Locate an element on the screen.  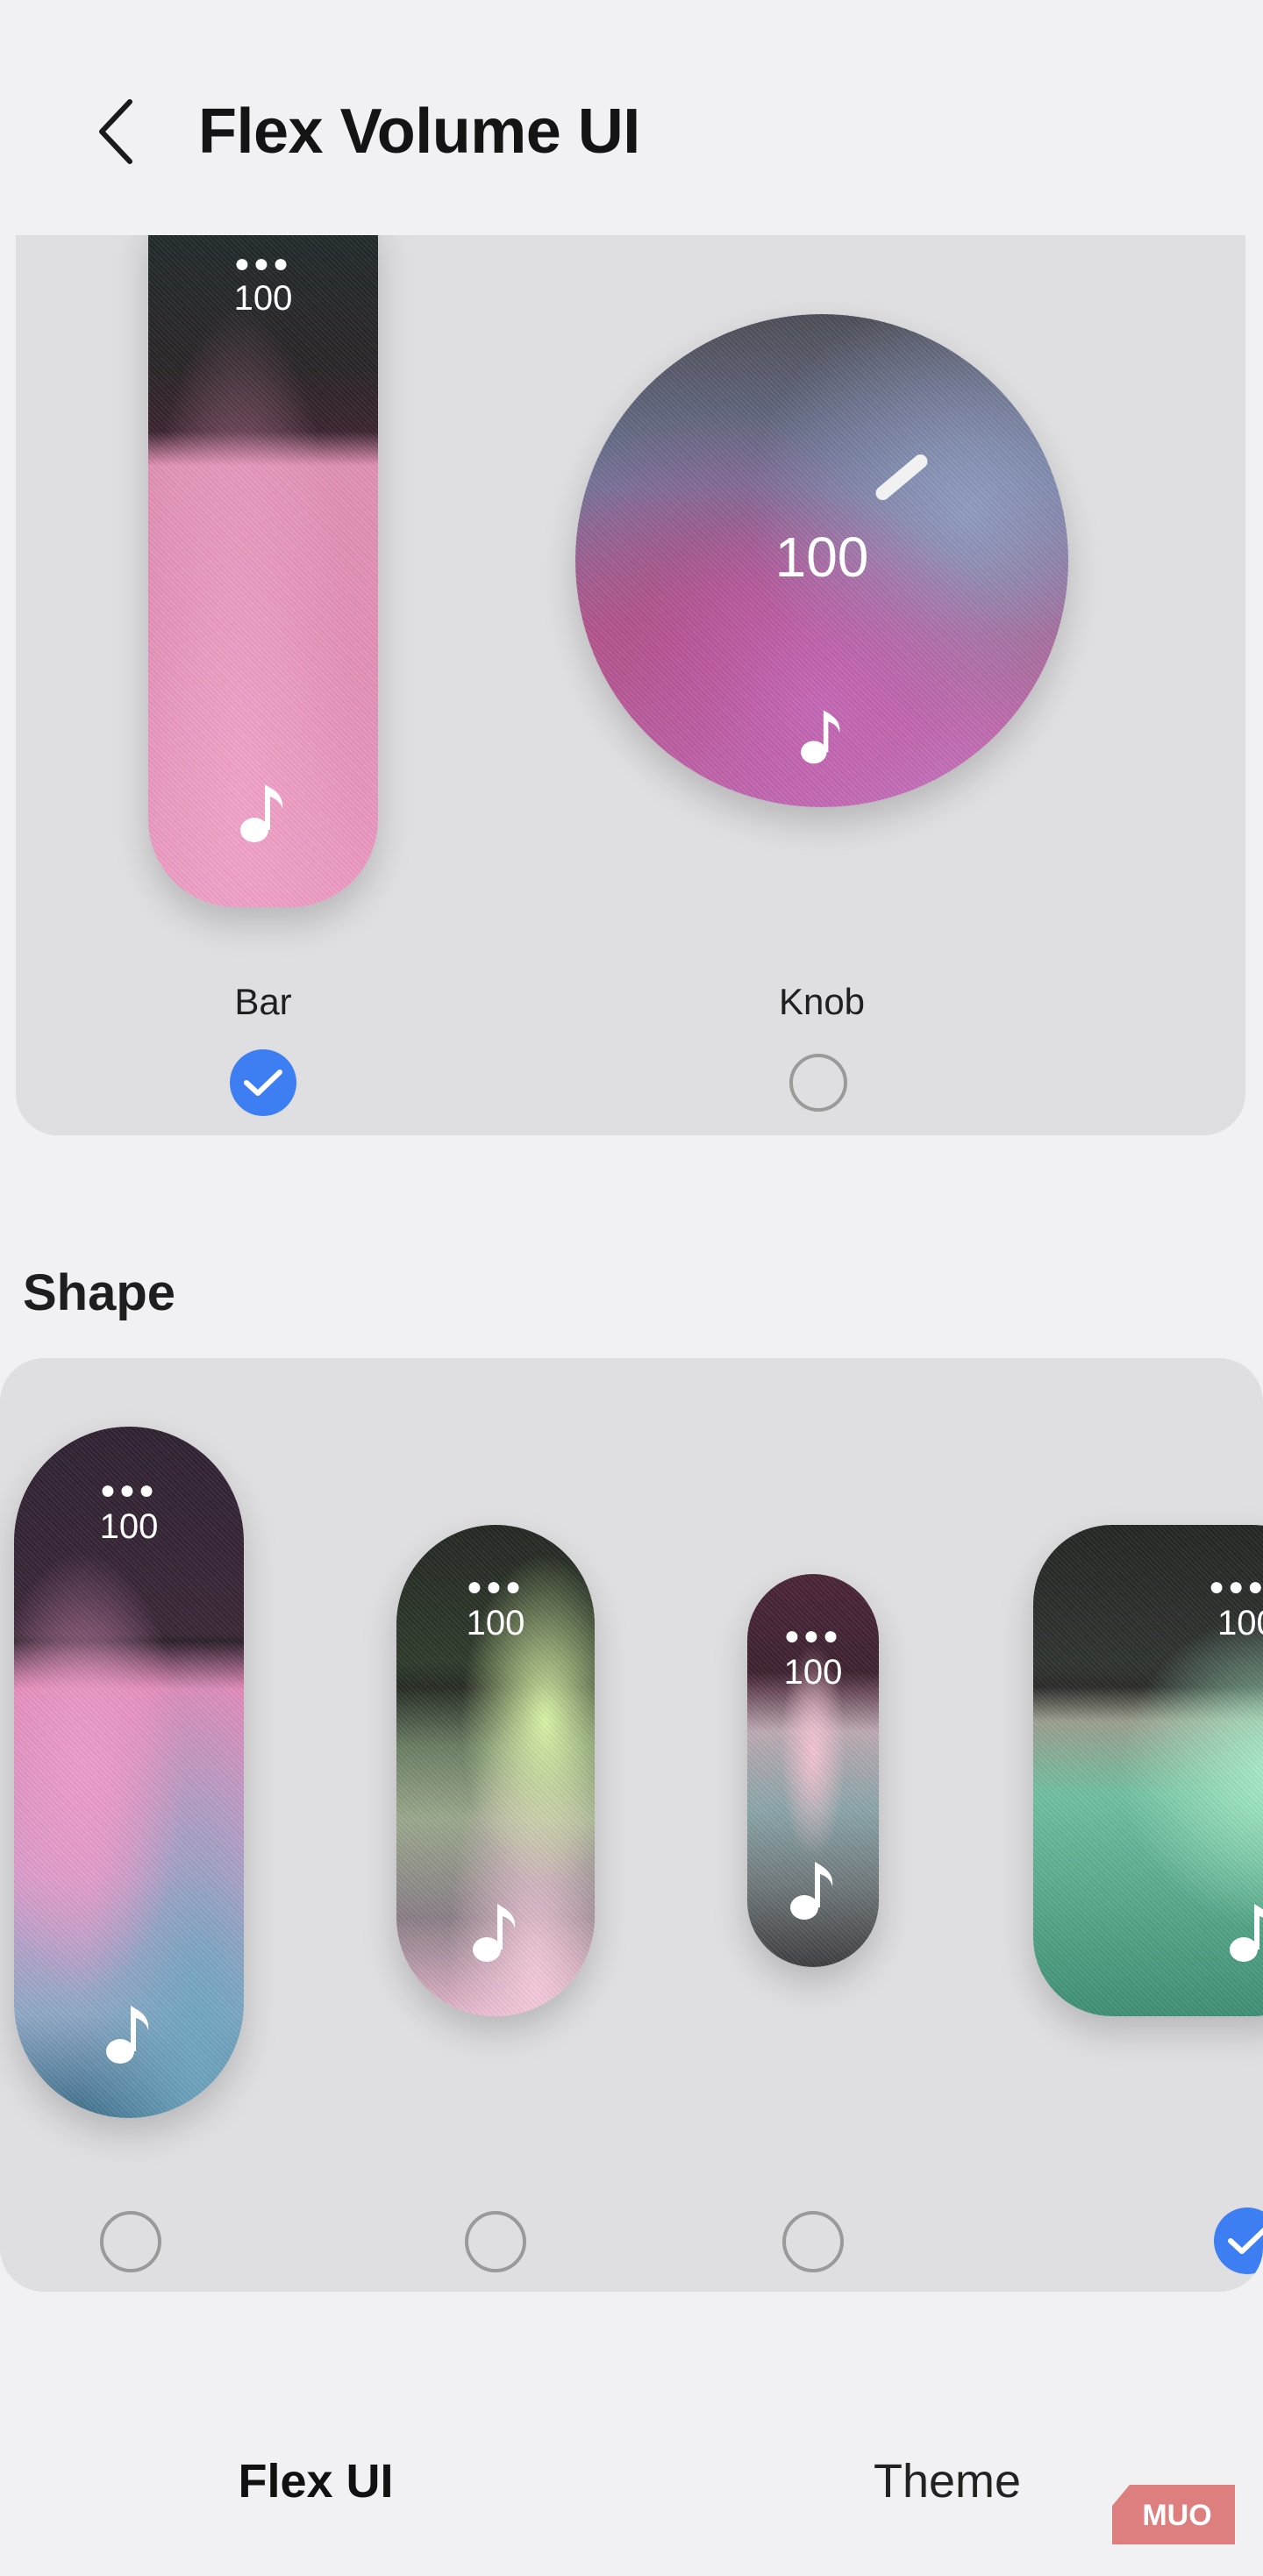
shape-option-3-radio is located at coordinates (813, 2241).